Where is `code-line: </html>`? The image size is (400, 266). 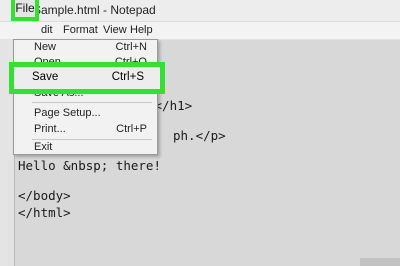 code-line: </html> is located at coordinates (44, 212).